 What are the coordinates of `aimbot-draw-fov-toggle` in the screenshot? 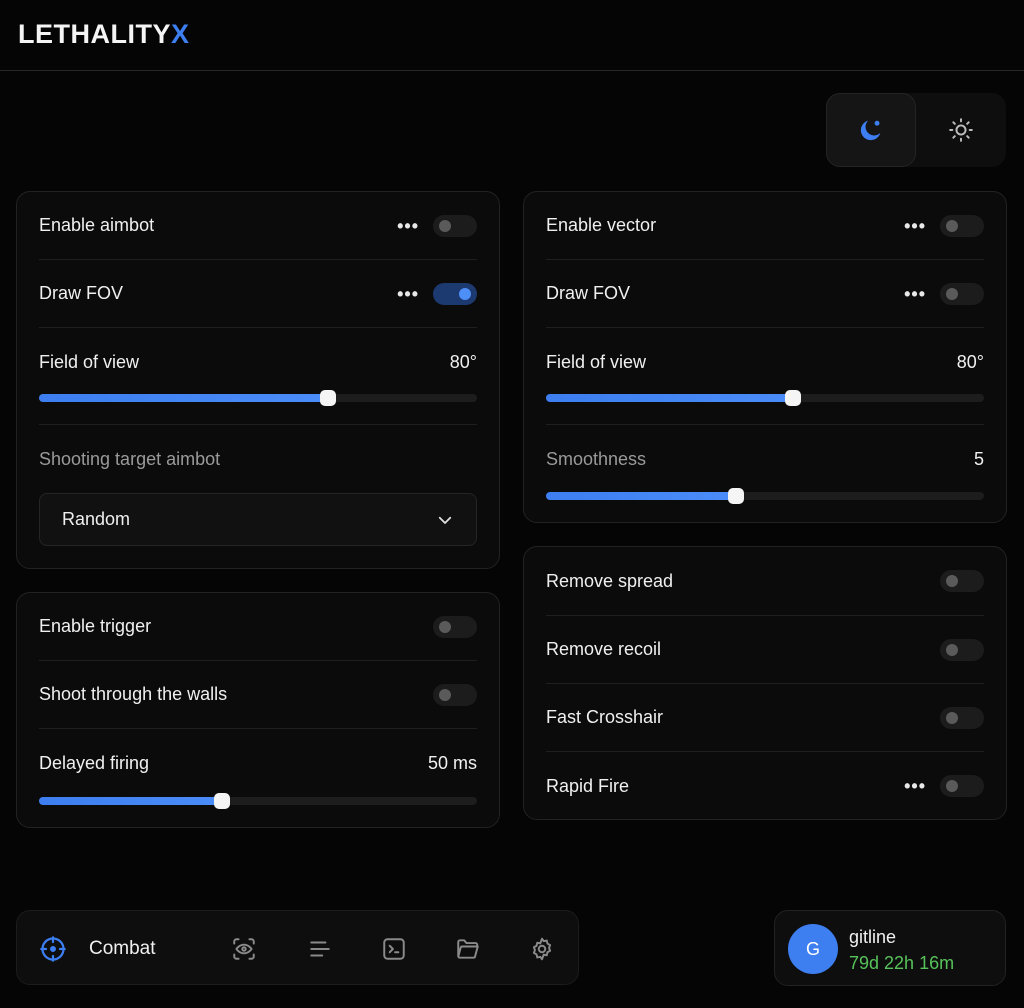 It's located at (455, 293).